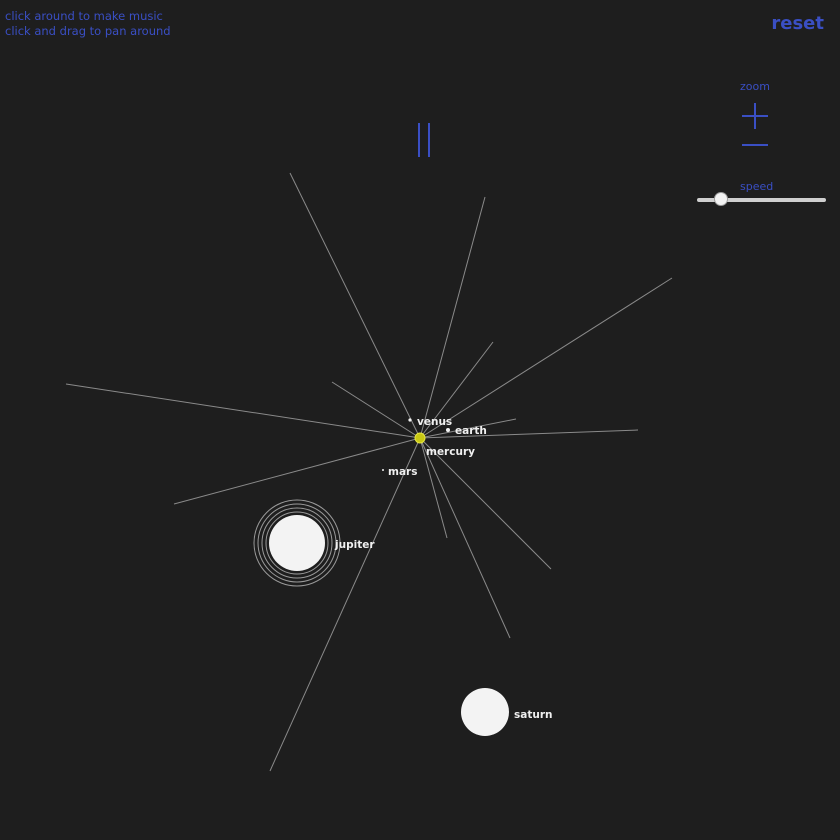 The height and width of the screenshot is (840, 840). Describe the element at coordinates (354, 545) in the screenshot. I see `jupiter-label: jupiter` at that location.